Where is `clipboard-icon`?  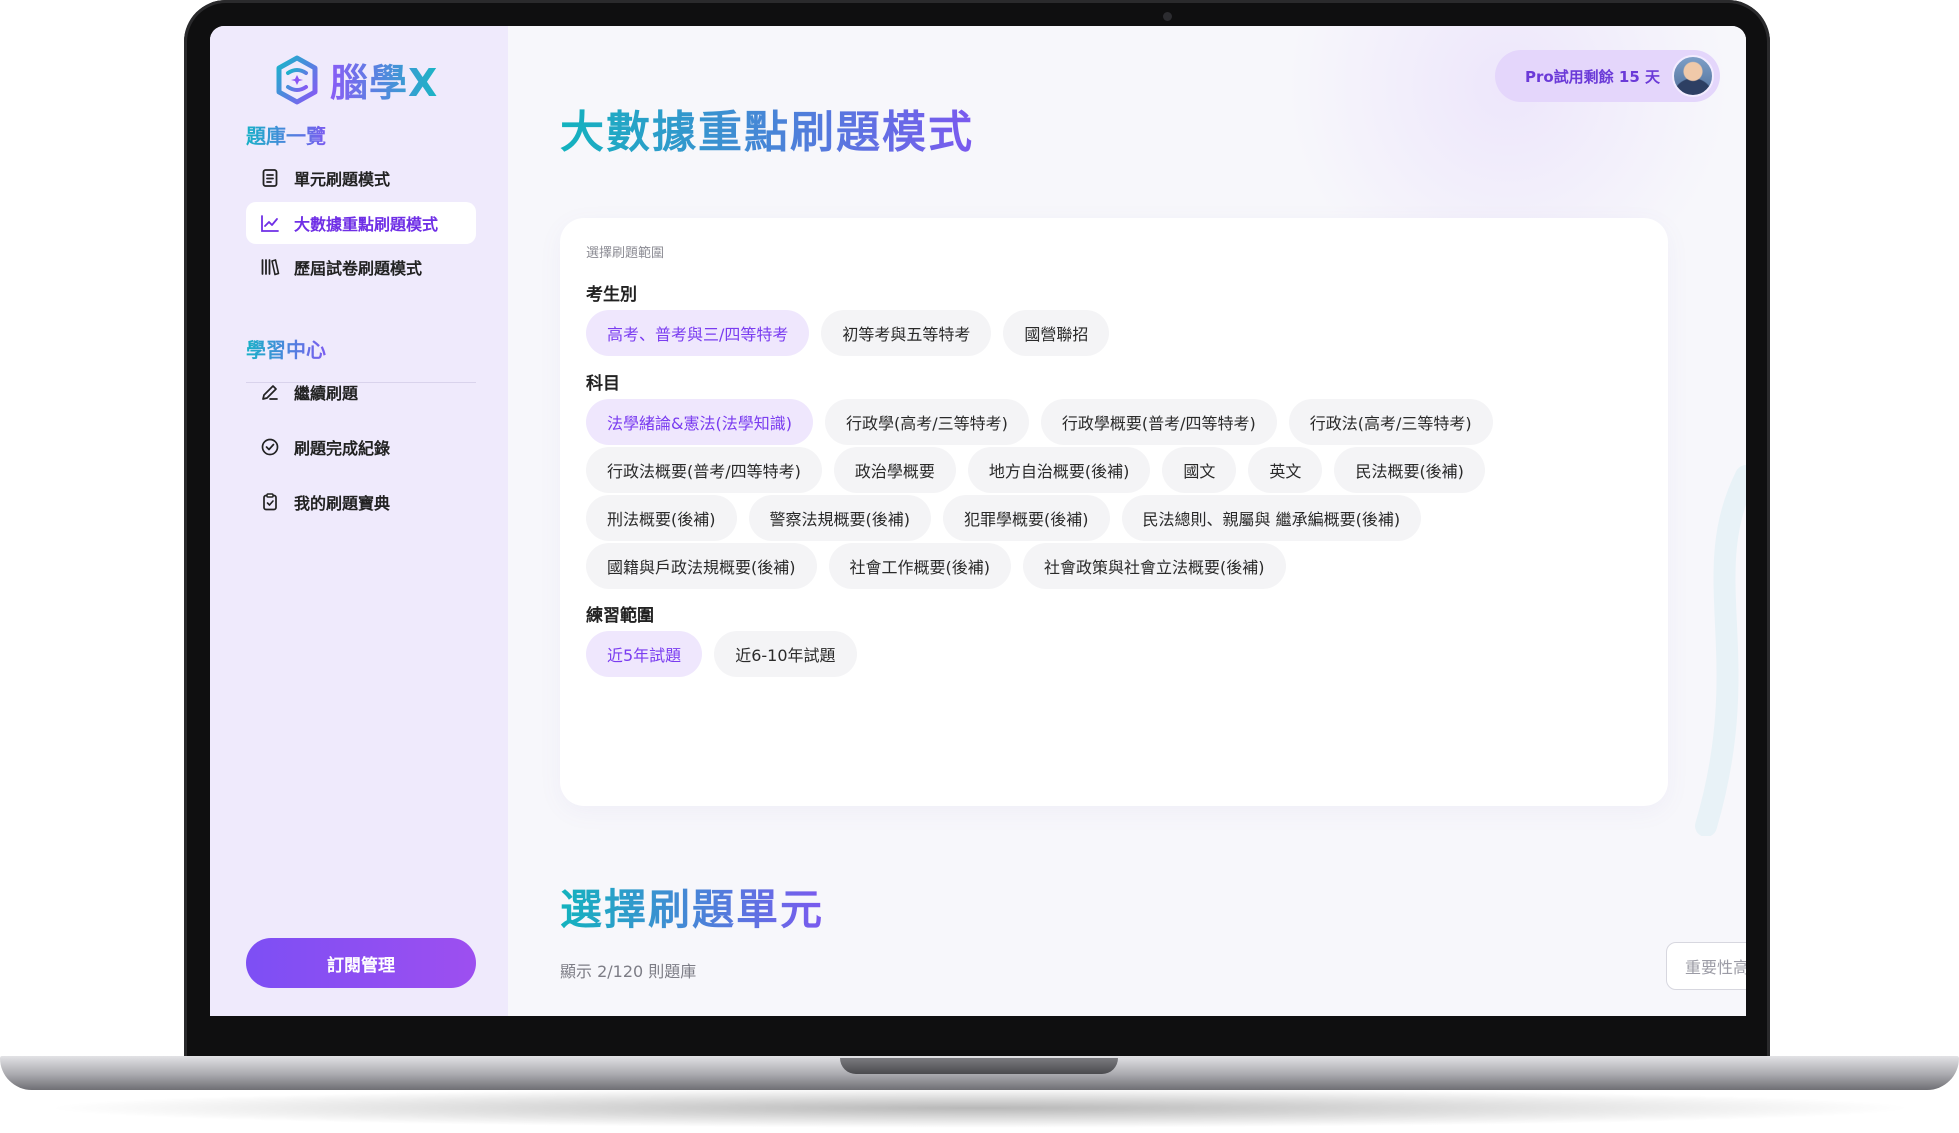 clipboard-icon is located at coordinates (270, 502).